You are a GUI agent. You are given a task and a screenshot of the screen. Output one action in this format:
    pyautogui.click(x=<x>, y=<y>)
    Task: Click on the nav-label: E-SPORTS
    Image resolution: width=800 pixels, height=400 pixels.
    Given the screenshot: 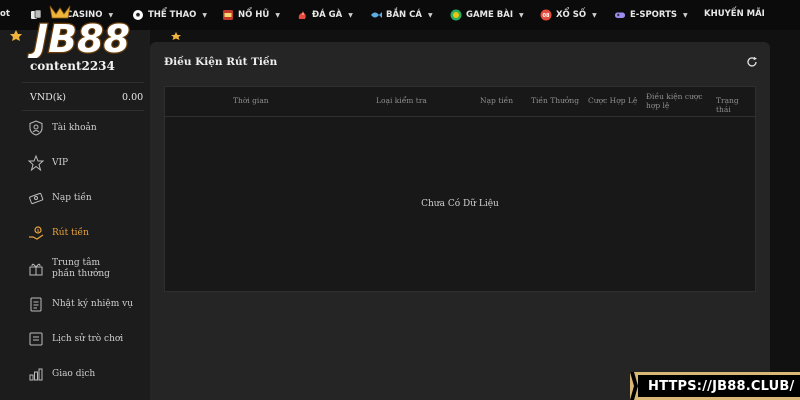 What is the action you would take?
    pyautogui.click(x=653, y=15)
    